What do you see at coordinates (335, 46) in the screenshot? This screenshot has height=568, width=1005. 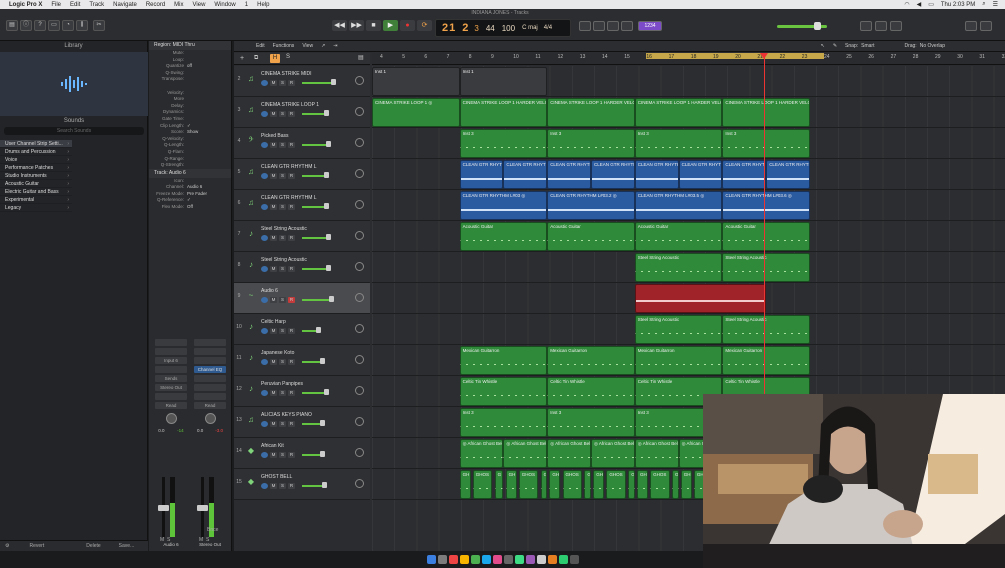 I see `flex-icon: ⇥` at bounding box center [335, 46].